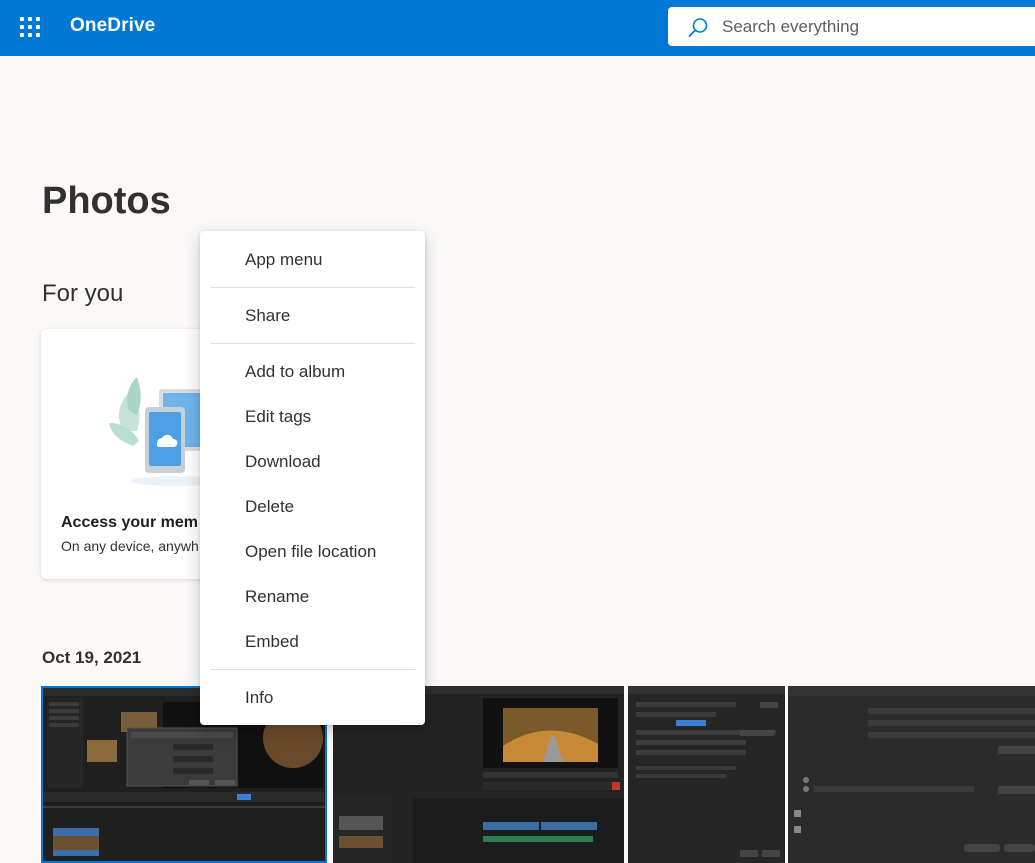 Image resolution: width=1035 pixels, height=863 pixels. I want to click on menu-item-add-to-album: Add to album, so click(312, 372).